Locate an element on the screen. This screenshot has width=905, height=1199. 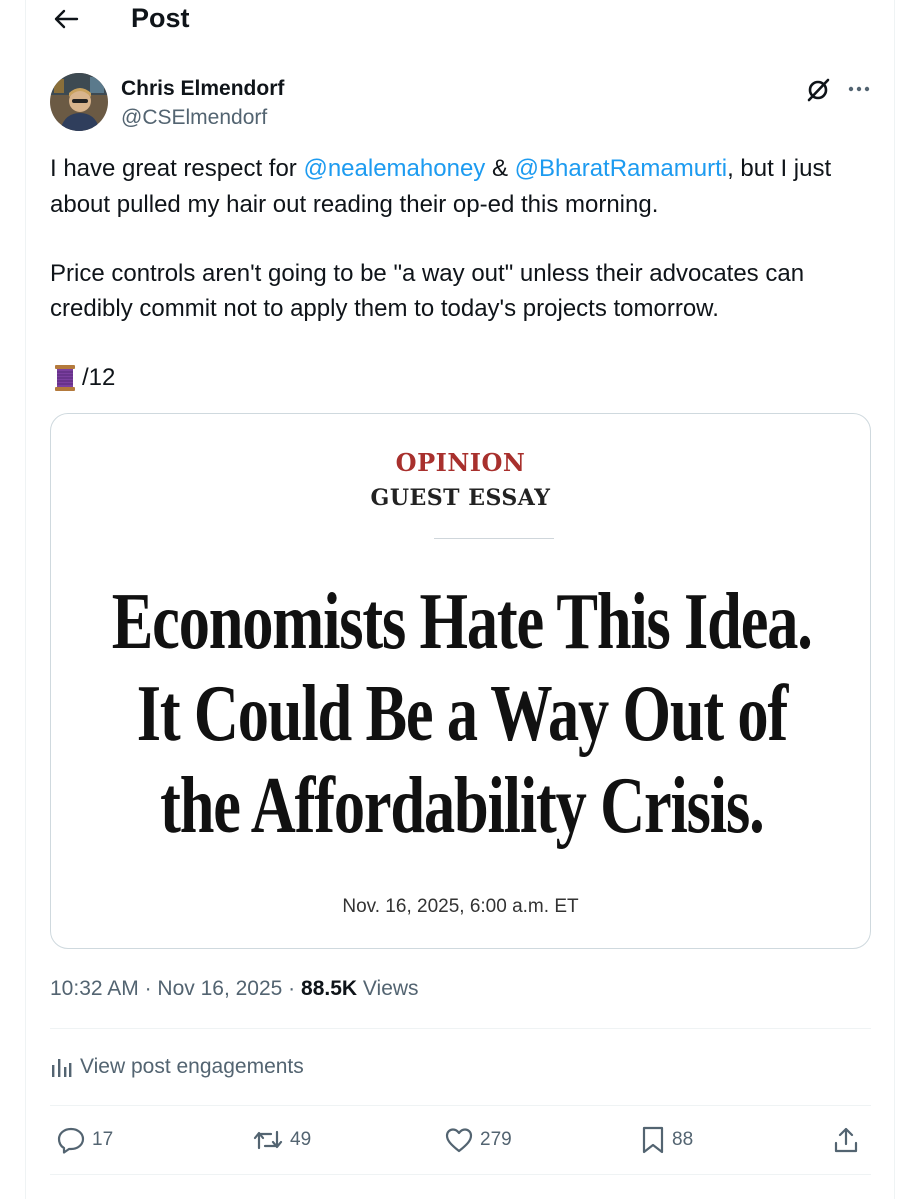
more-icon is located at coordinates (859, 89).